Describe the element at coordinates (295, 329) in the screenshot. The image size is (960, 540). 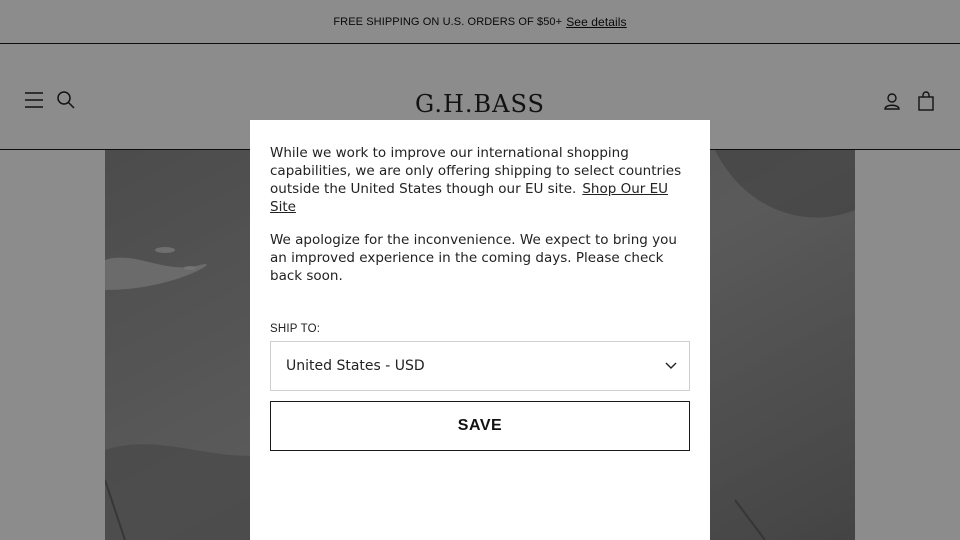
I see `ship-to-label: SHIP TO:` at that location.